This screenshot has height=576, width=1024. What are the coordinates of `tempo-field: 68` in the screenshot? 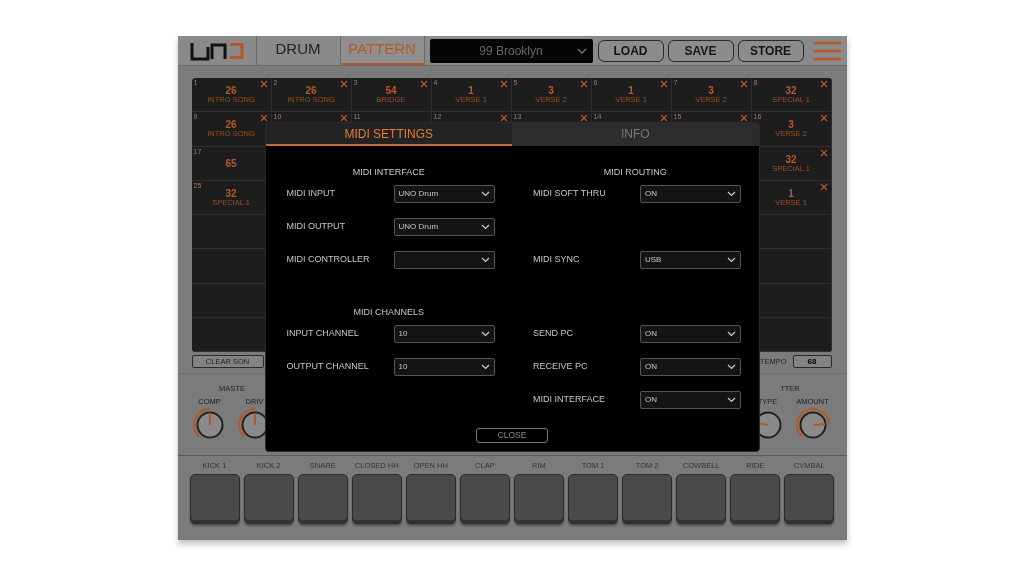 It's located at (812, 361).